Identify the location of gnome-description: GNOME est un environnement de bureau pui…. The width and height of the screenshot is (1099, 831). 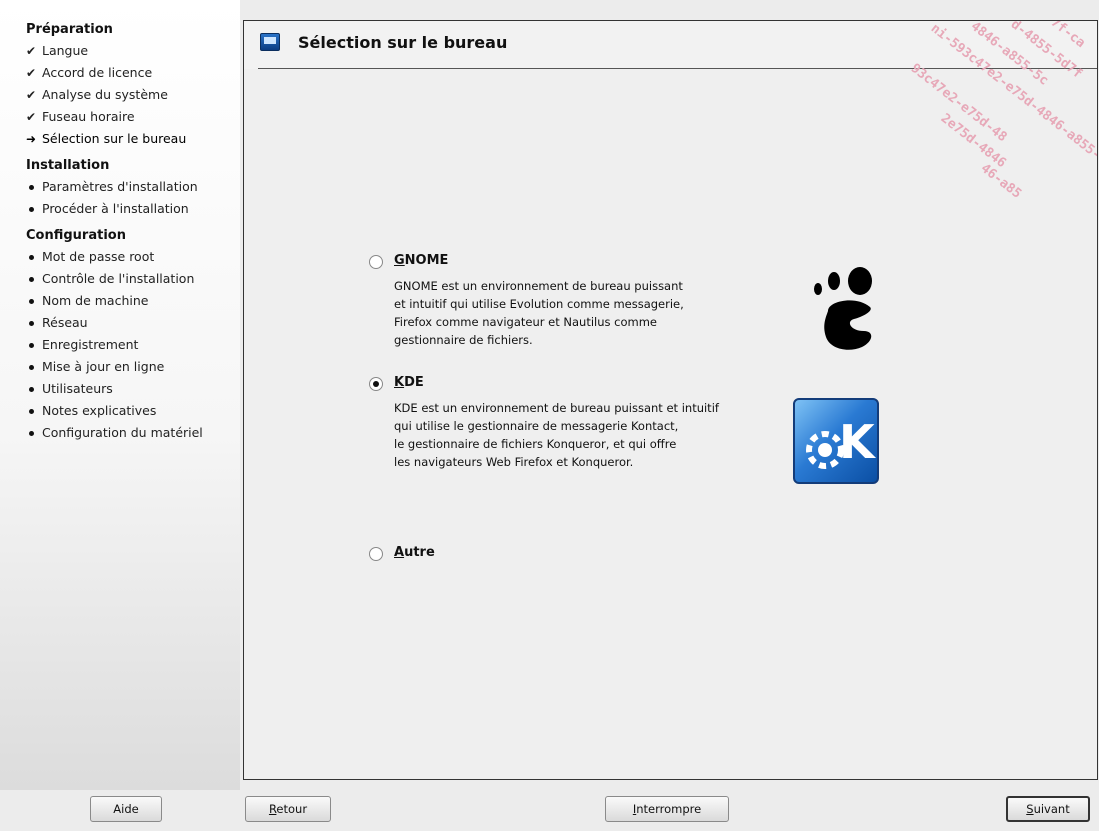
(539, 313).